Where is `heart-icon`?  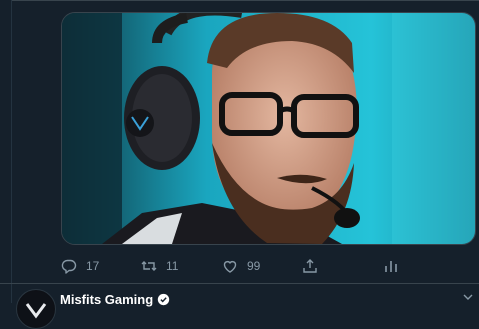
heart-icon is located at coordinates (230, 266).